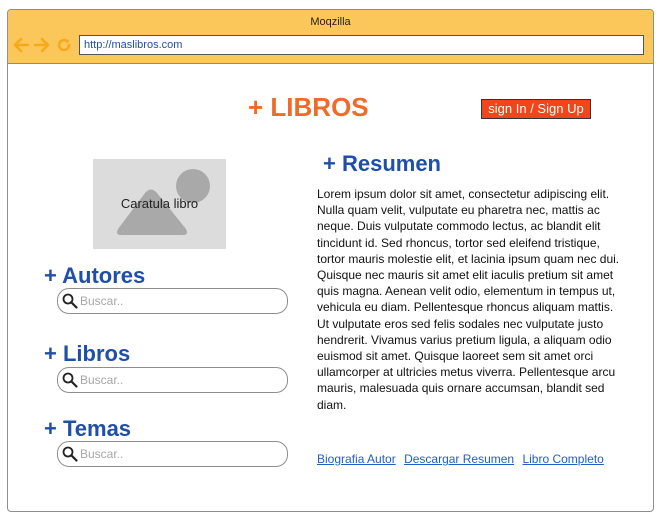 This screenshot has width=662, height=522. I want to click on cover-label: Caratula libro, so click(159, 203).